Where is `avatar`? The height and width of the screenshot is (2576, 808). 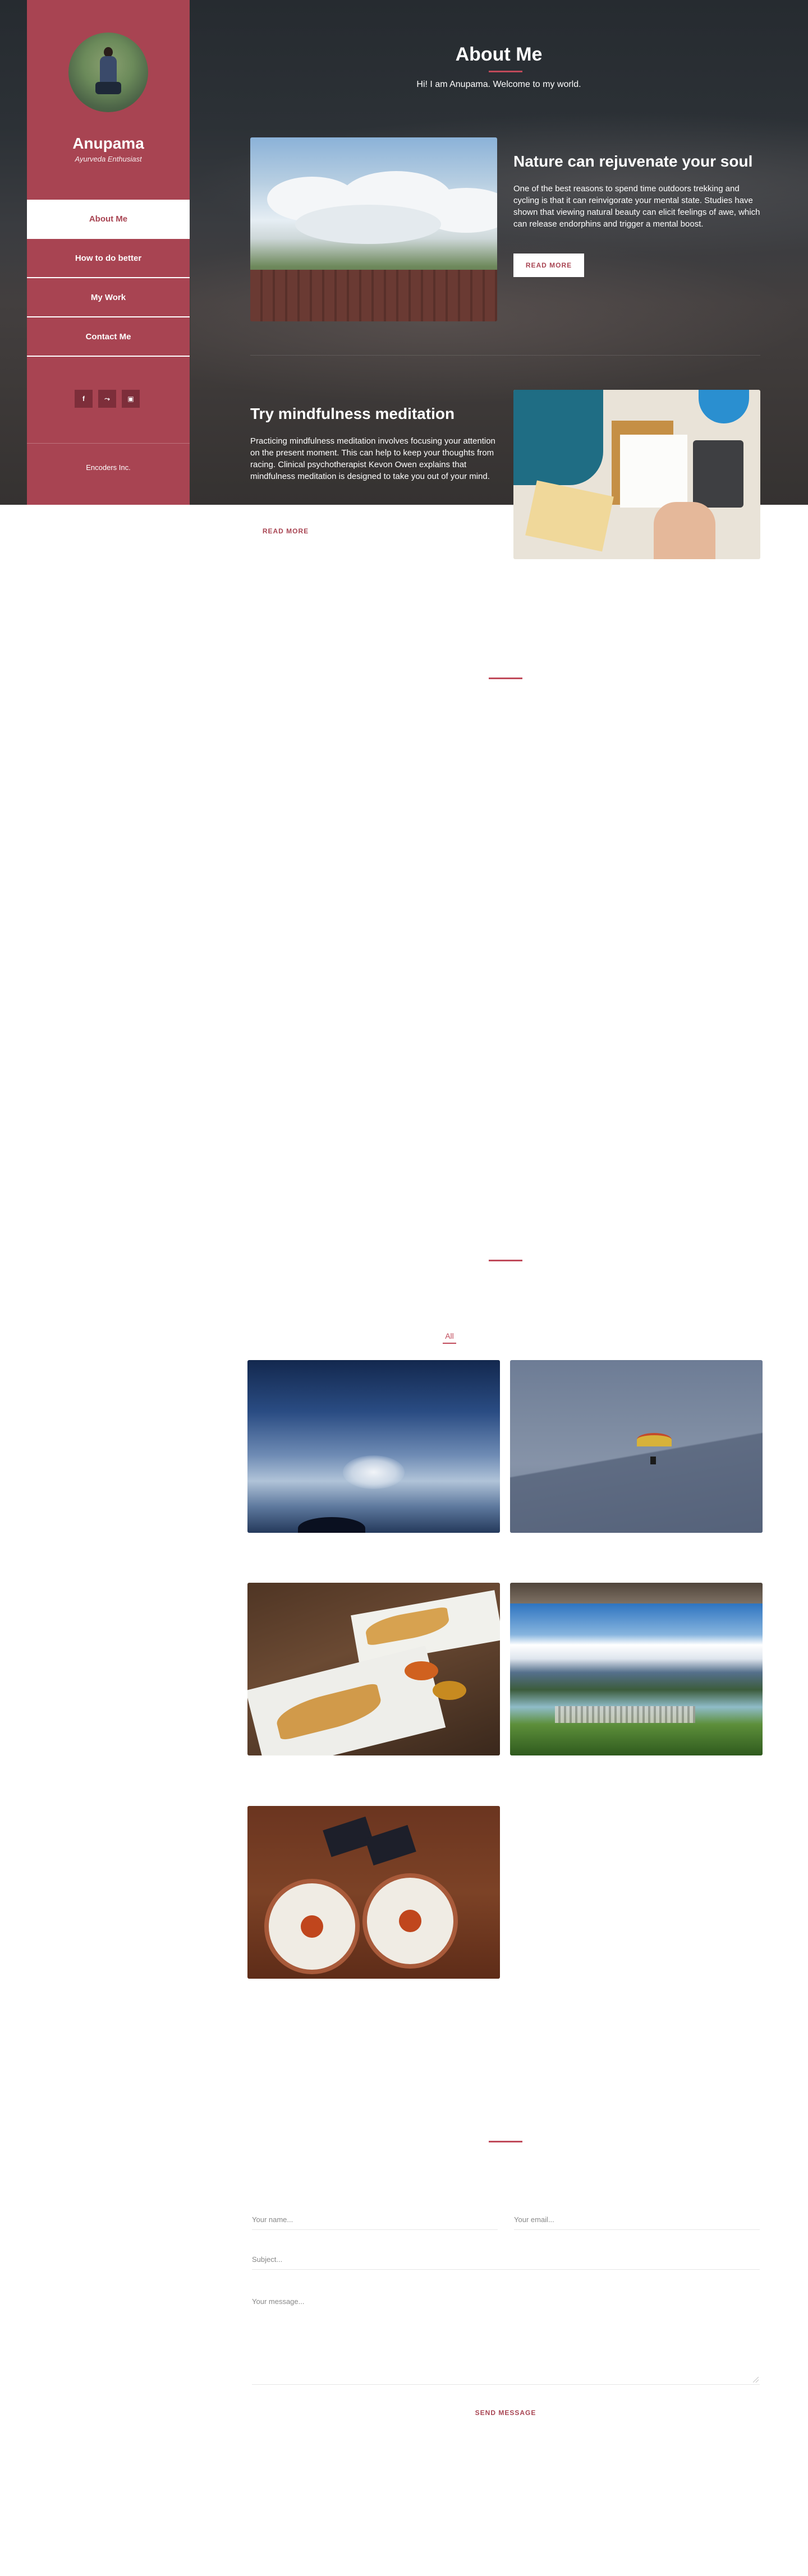
avatar is located at coordinates (108, 72).